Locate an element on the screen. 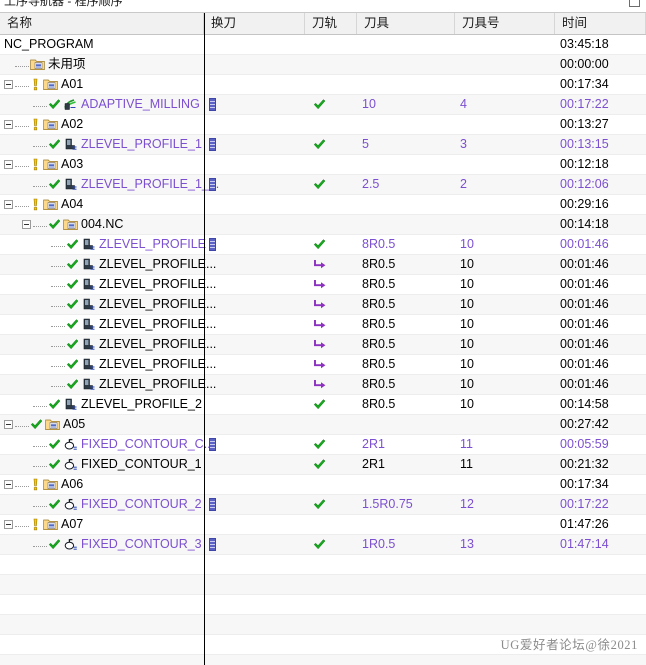  table-row: NC_PROGRAM 03:45:18 is located at coordinates (323, 45).